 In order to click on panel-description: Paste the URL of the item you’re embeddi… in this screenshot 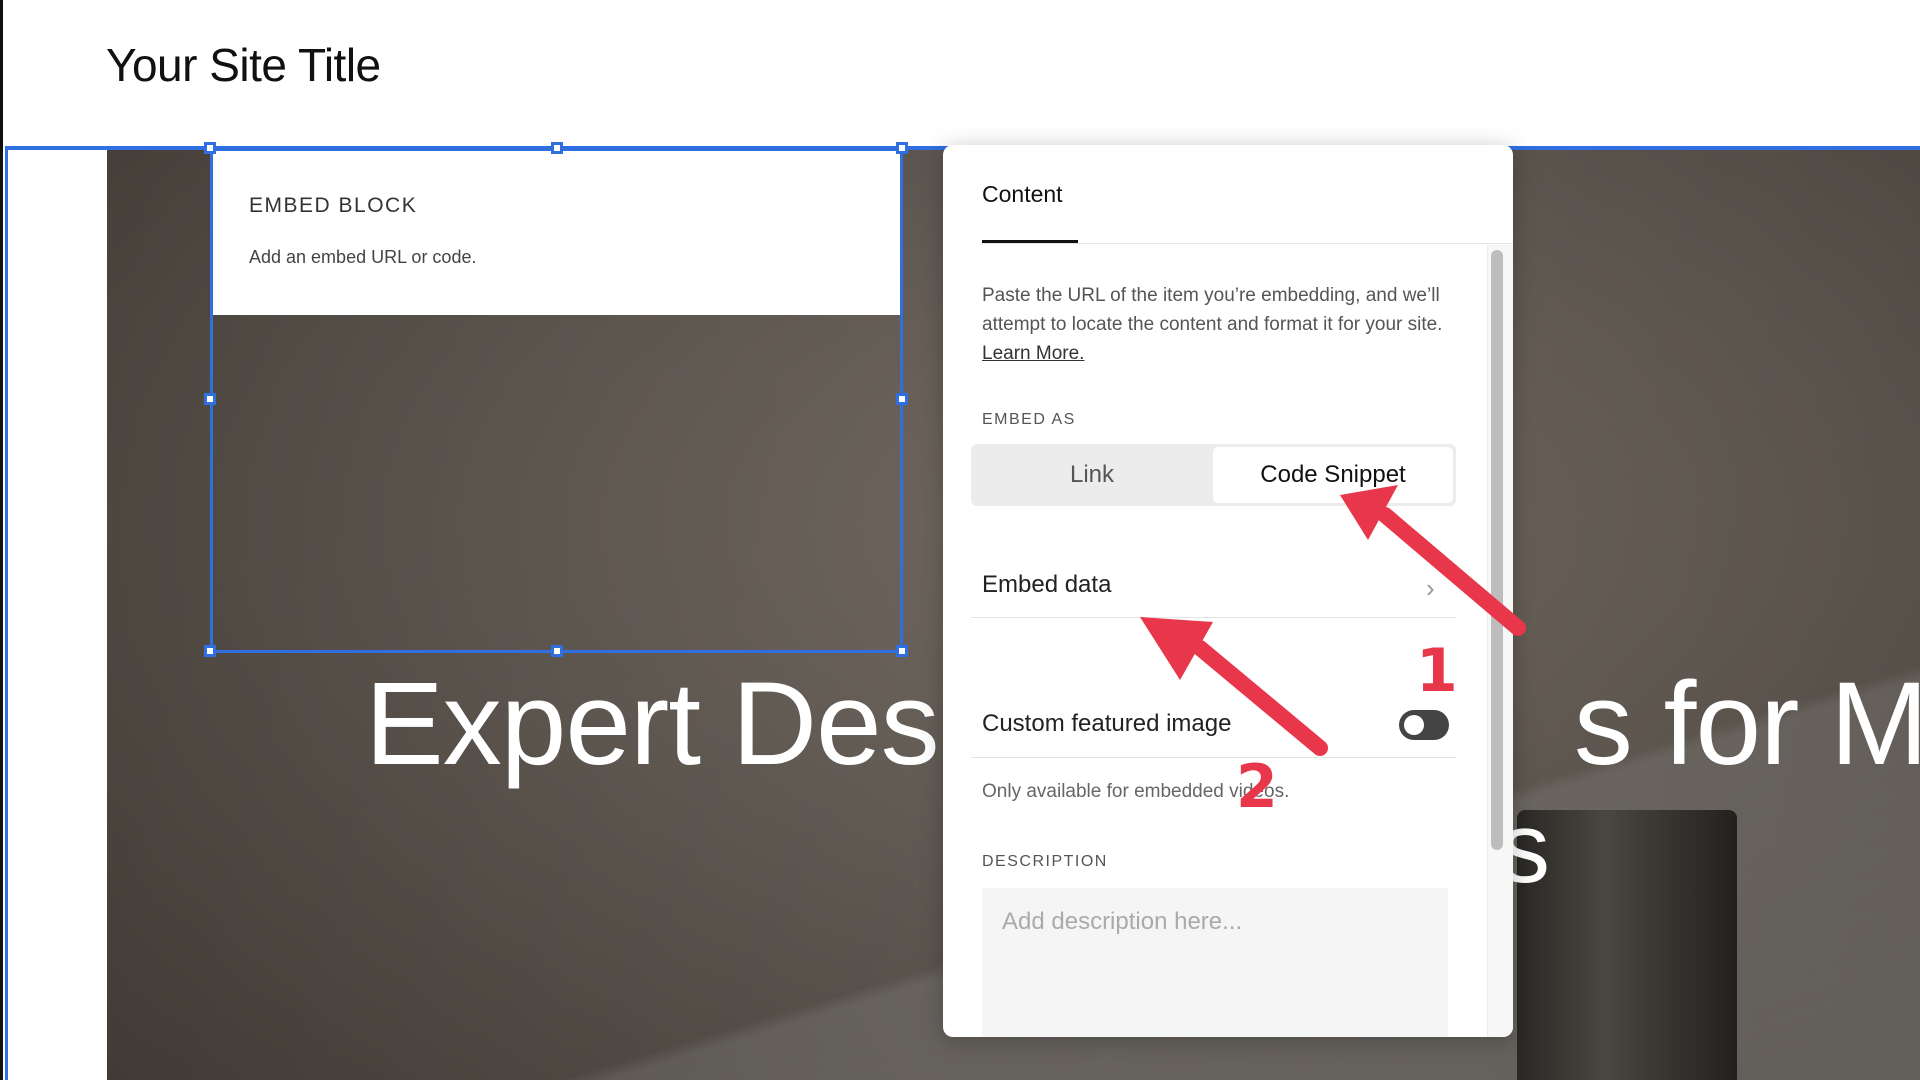, I will do `click(1217, 324)`.